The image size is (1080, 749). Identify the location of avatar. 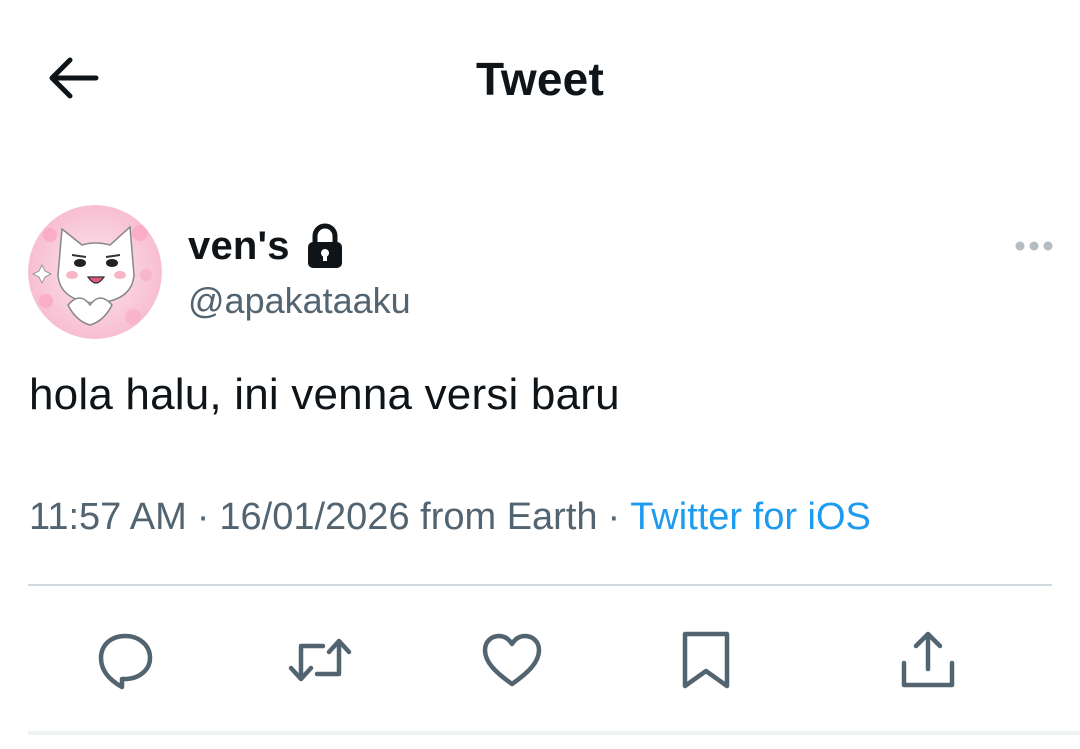
(95, 272).